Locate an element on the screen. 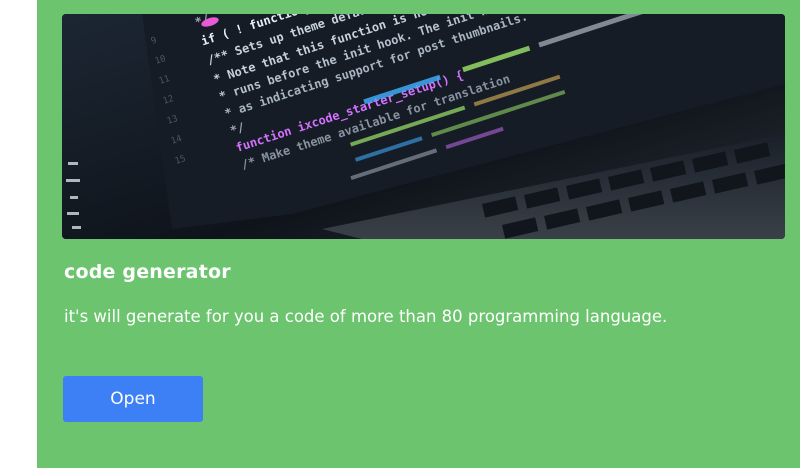 This screenshot has height=468, width=800. open-button: Open is located at coordinates (133, 399).